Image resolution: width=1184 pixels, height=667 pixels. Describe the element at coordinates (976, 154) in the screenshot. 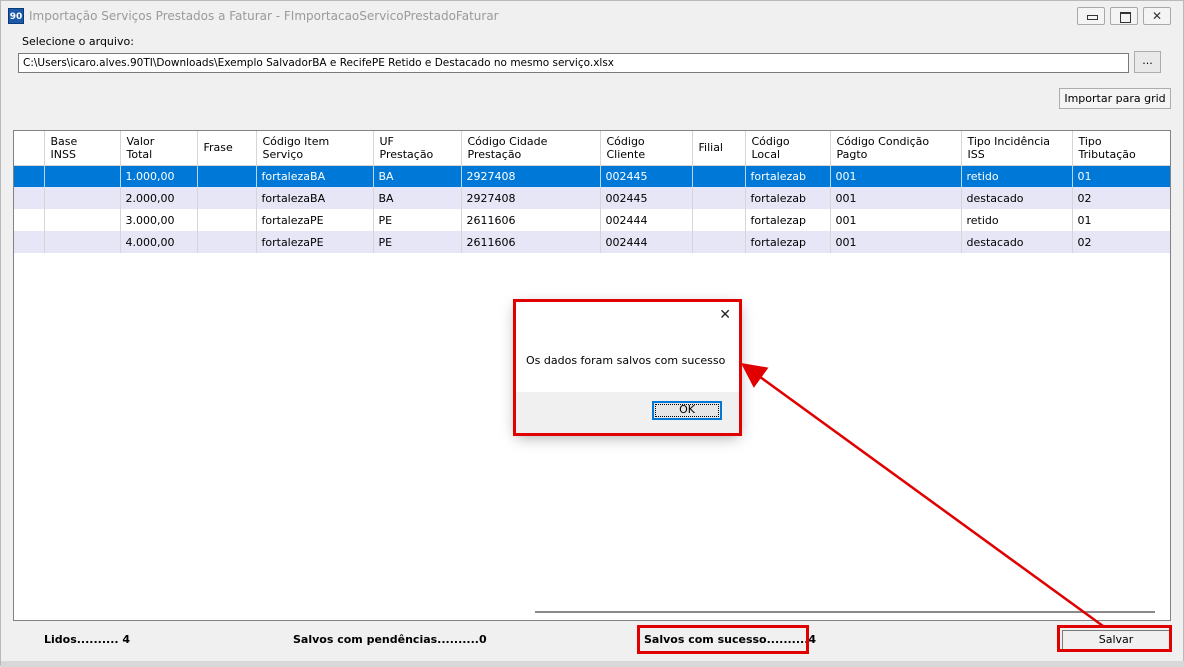

I see `header-line-2: ISS` at that location.